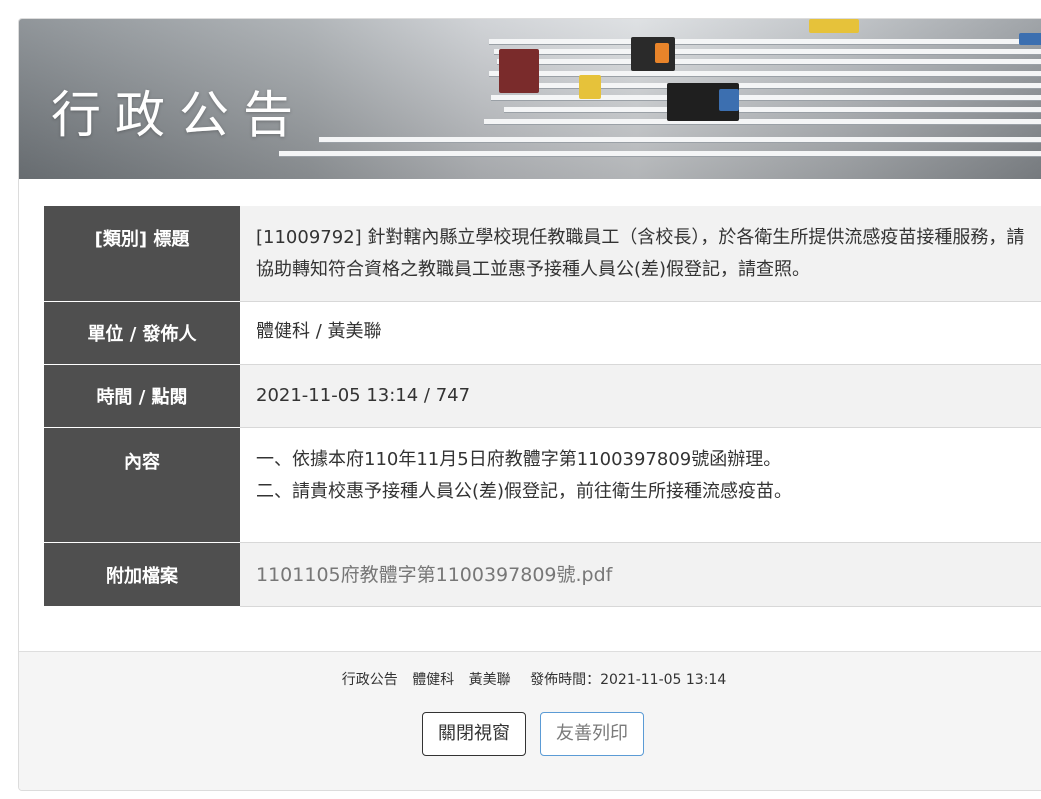 The height and width of the screenshot is (799, 1041). I want to click on attachment-value: 1101105府教體字第1100397809號.pdf, so click(640, 574).